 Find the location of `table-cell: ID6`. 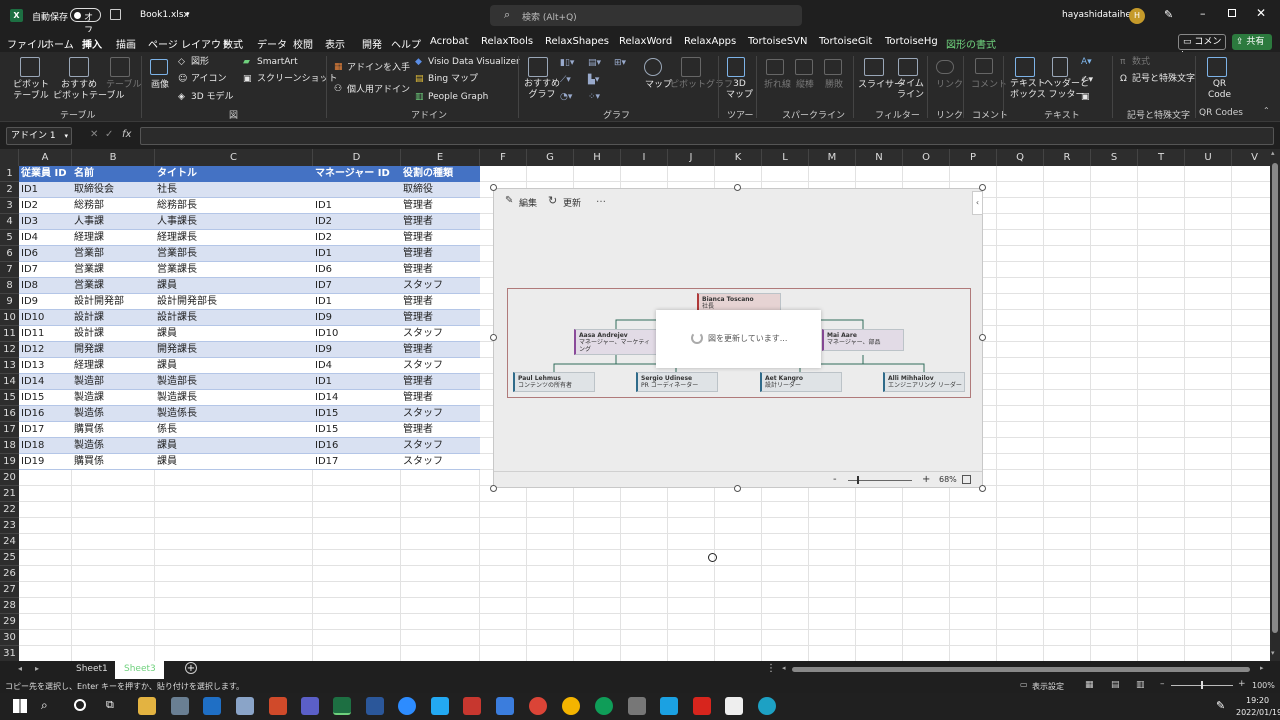

table-cell: ID6 is located at coordinates (45, 254).